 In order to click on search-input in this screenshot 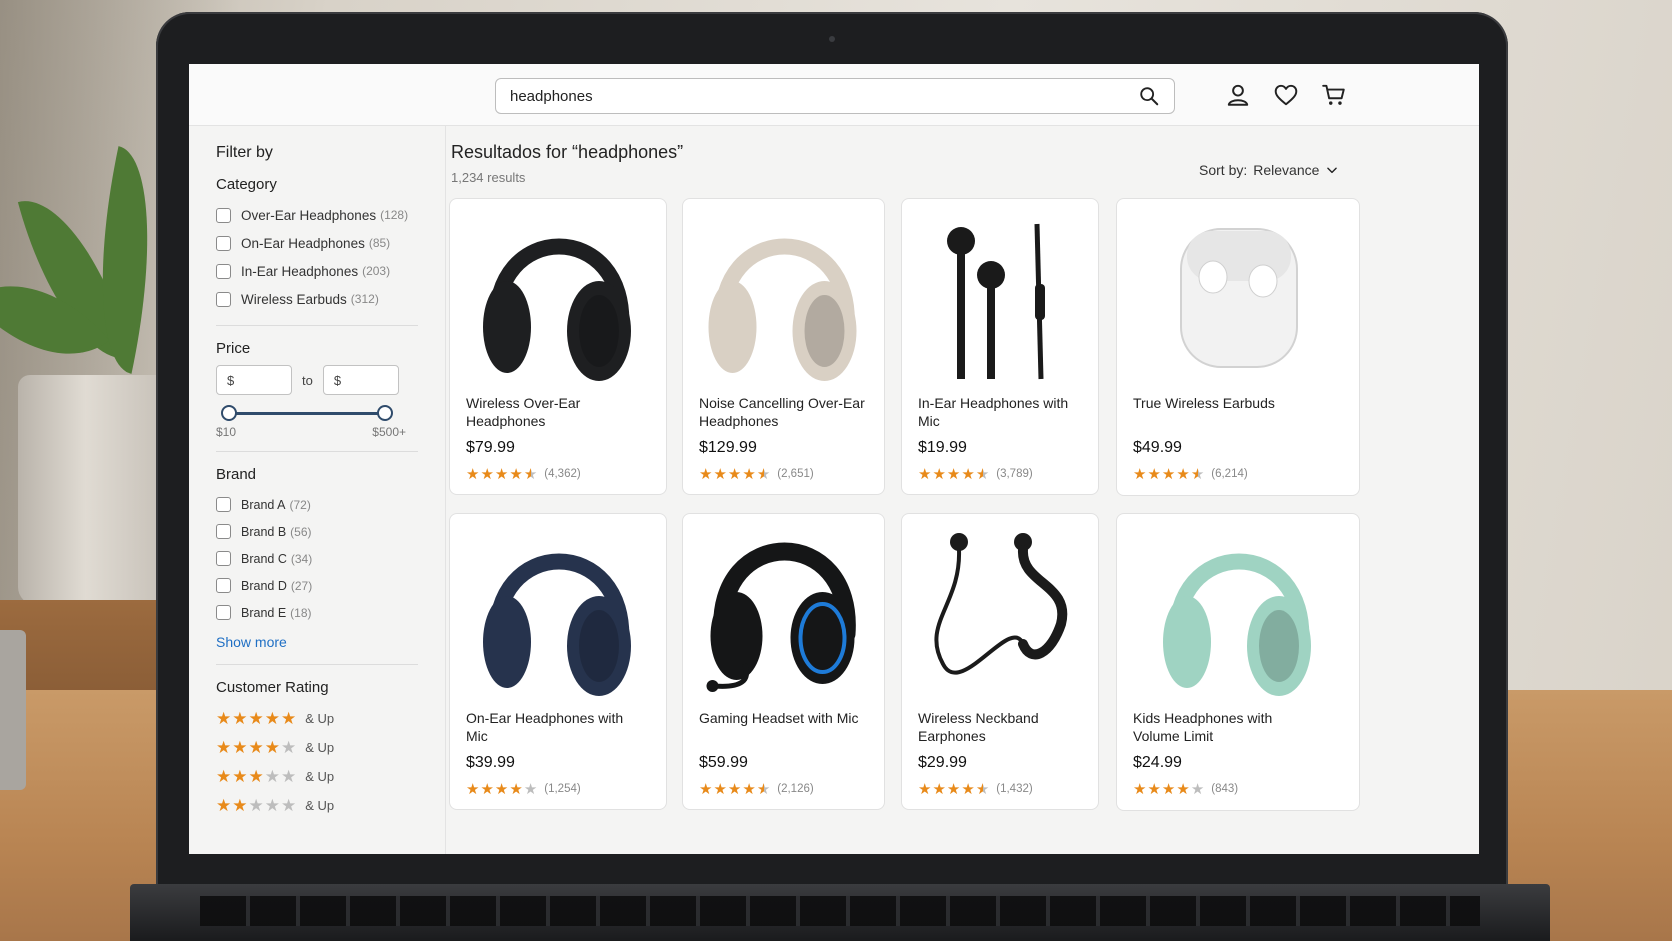, I will do `click(824, 96)`.